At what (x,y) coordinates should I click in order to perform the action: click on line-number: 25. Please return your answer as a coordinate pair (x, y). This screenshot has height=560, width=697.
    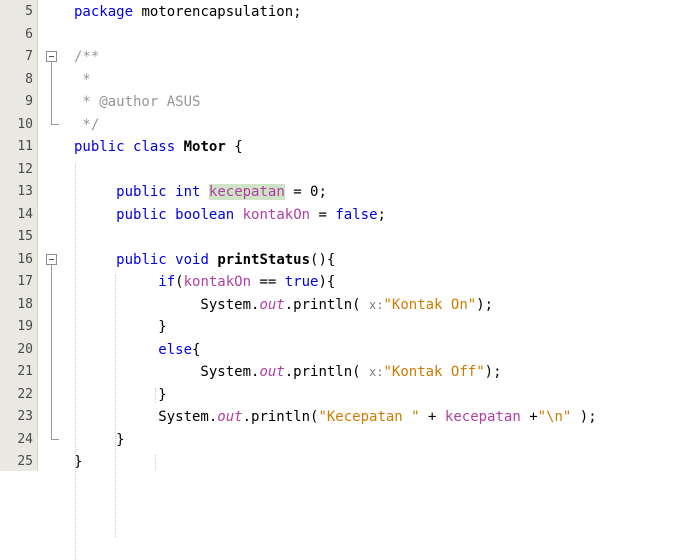
    Looking at the image, I should click on (25, 461).